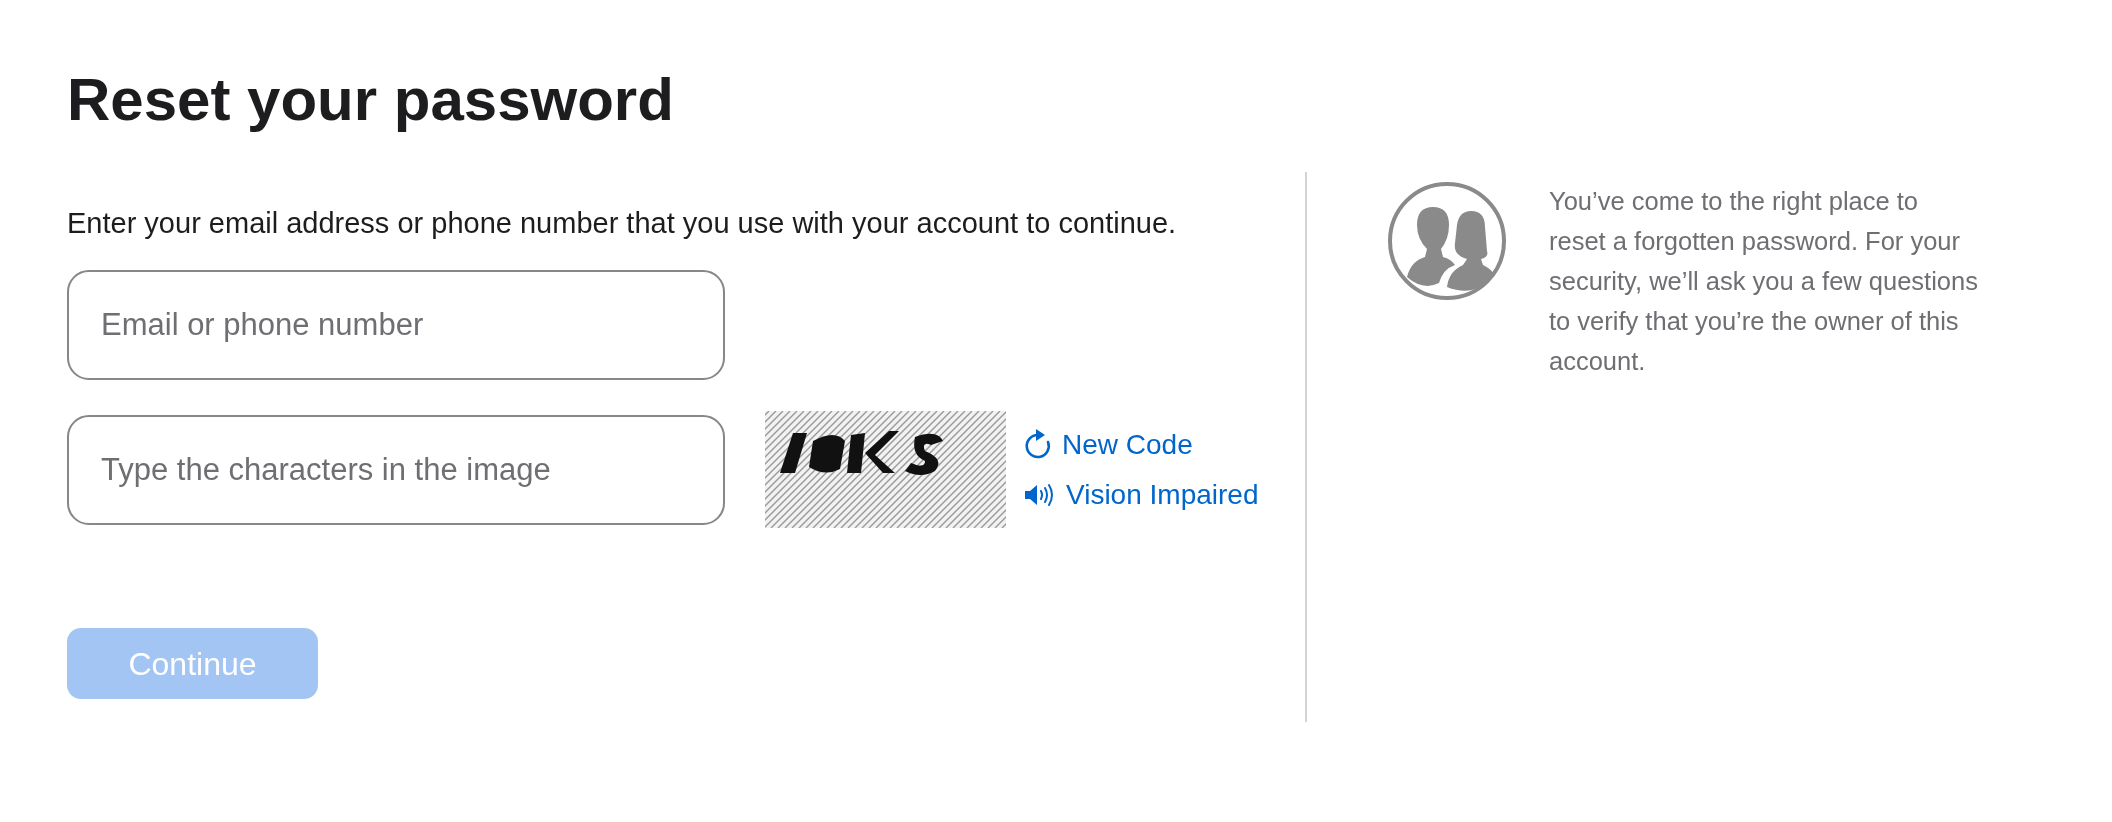 This screenshot has width=2112, height=822. I want to click on new-code-link: New Code, so click(1108, 444).